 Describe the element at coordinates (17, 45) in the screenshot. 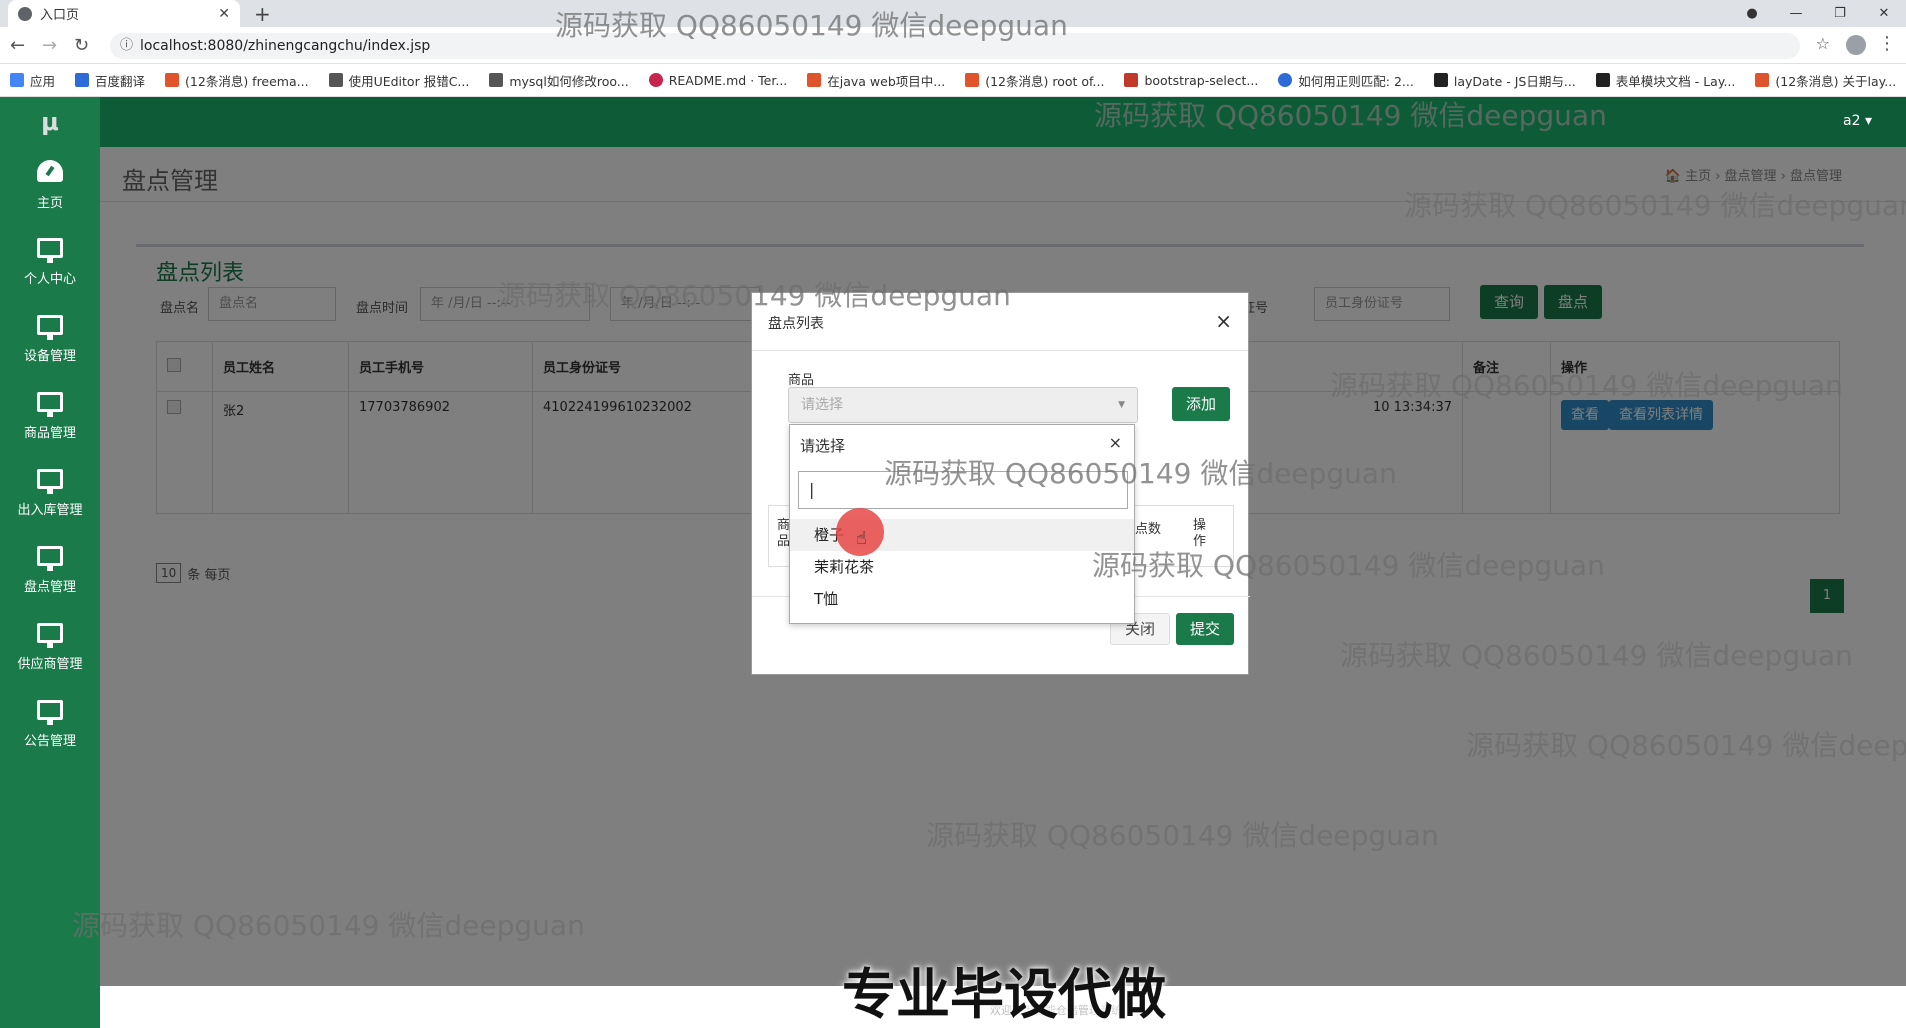

I see `back-icon: ←` at that location.